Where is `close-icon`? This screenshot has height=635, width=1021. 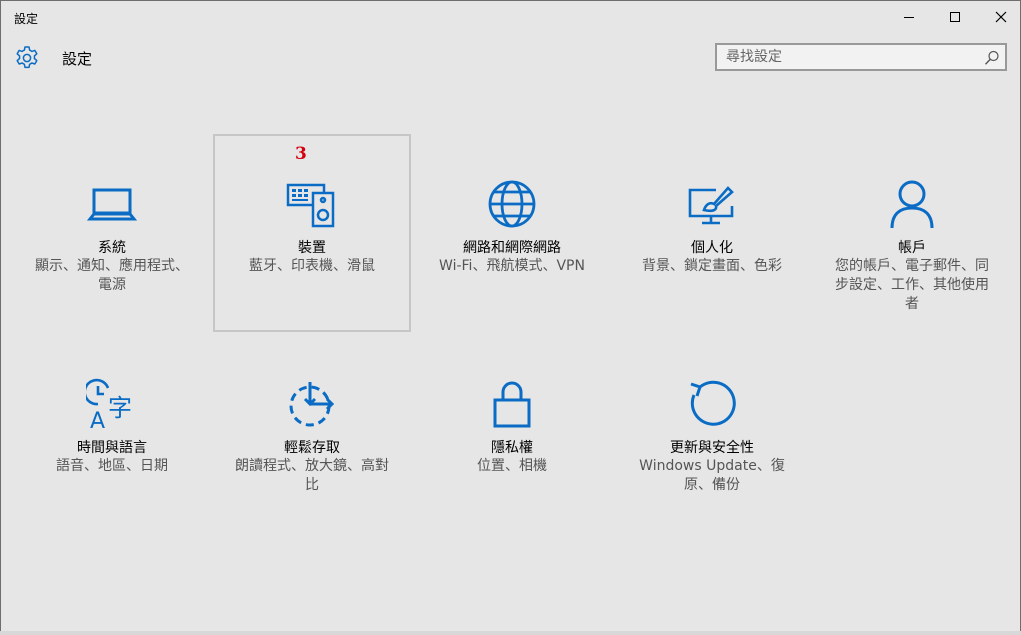 close-icon is located at coordinates (1001, 17).